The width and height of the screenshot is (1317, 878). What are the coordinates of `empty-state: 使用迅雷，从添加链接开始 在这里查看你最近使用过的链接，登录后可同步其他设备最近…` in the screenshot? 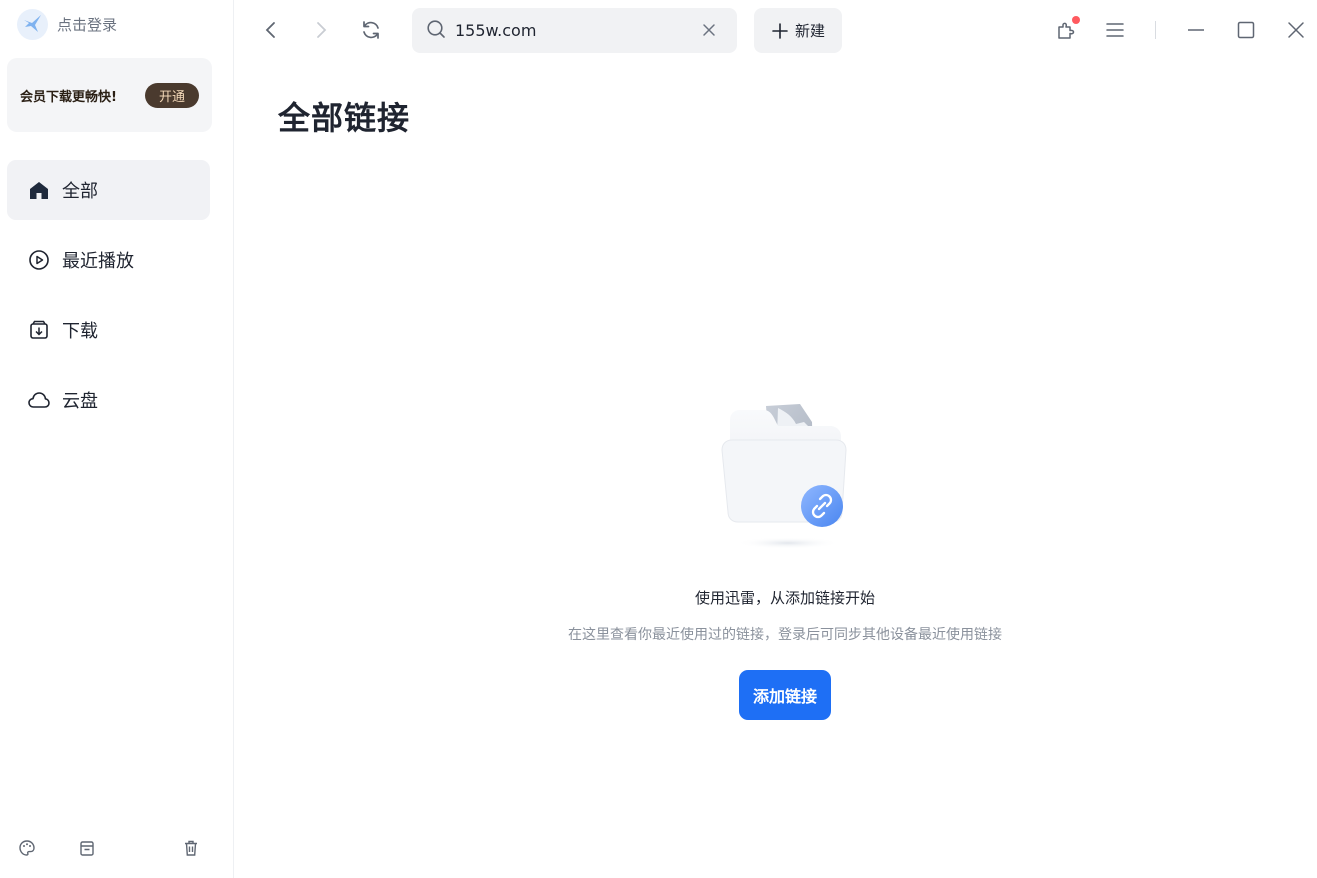 It's located at (785, 560).